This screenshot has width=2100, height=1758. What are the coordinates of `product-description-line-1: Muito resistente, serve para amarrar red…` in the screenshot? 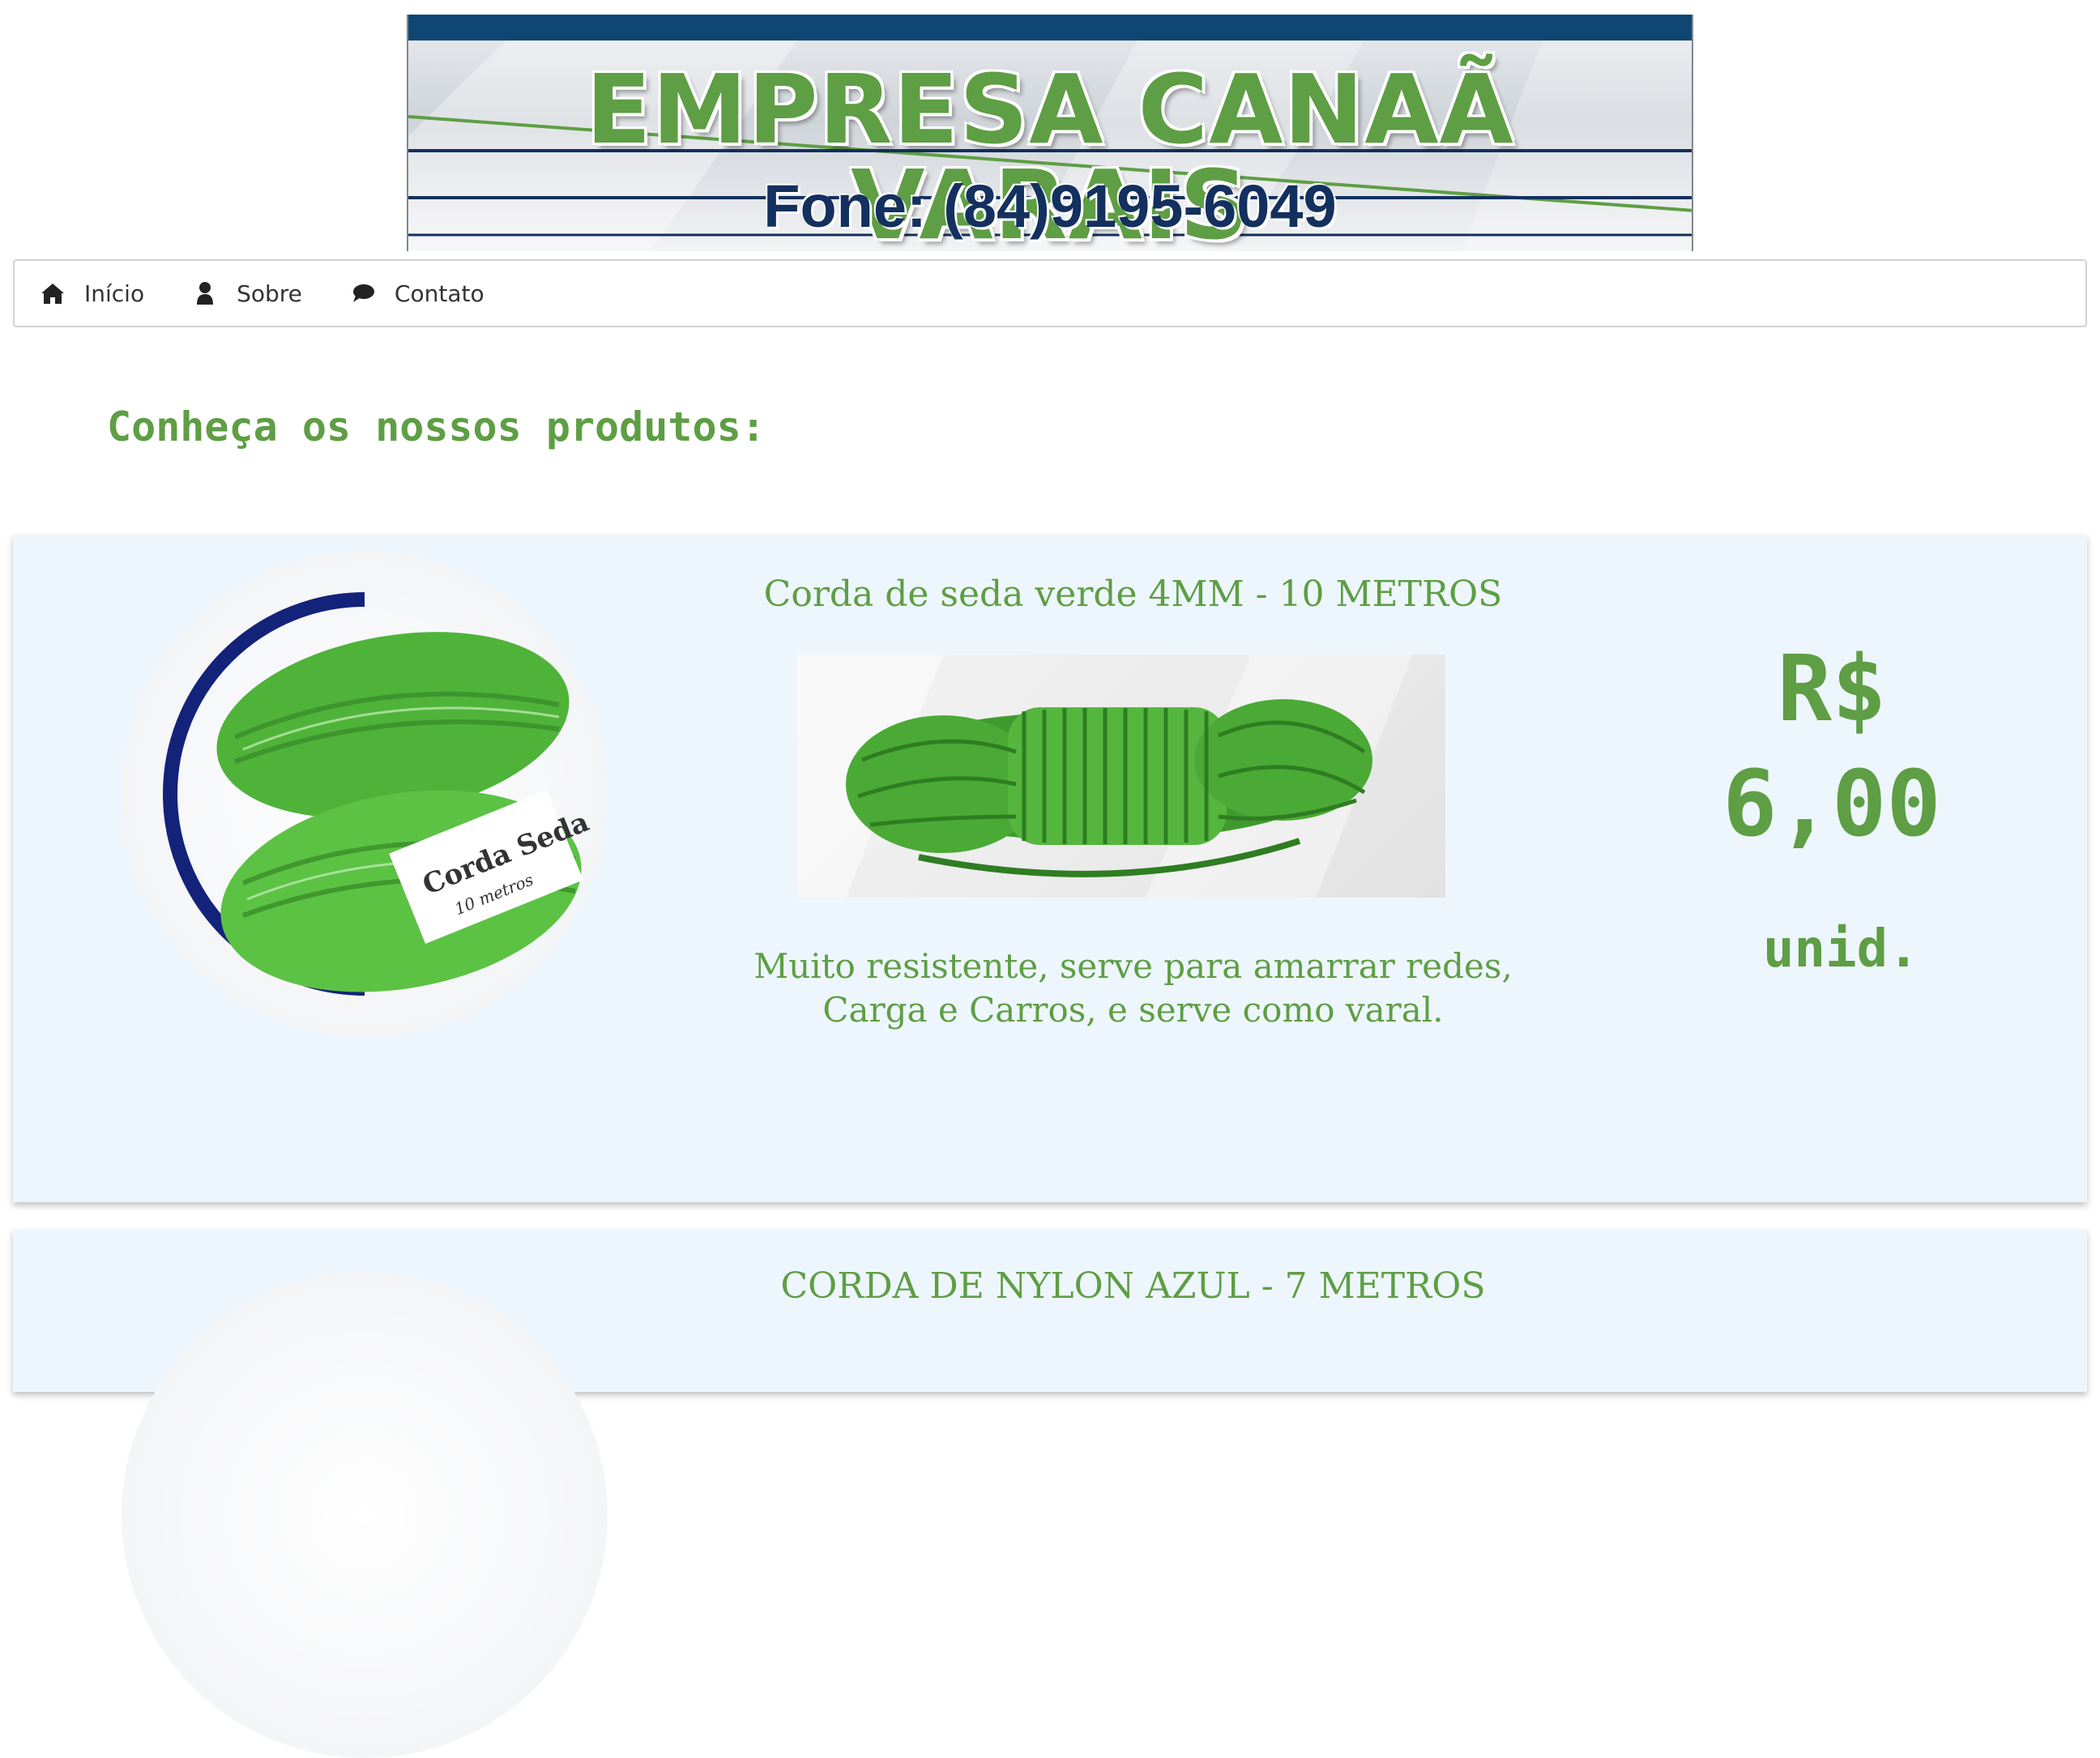 It's located at (1133, 966).